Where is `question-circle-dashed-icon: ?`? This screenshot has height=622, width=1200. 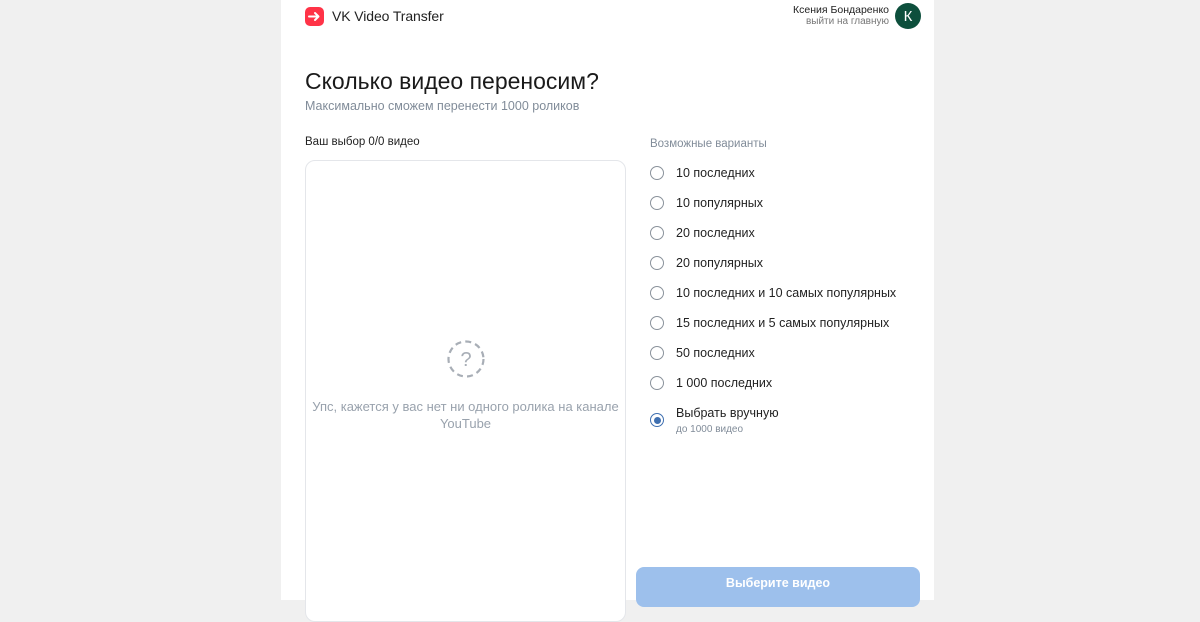
question-circle-dashed-icon: ? is located at coordinates (465, 359).